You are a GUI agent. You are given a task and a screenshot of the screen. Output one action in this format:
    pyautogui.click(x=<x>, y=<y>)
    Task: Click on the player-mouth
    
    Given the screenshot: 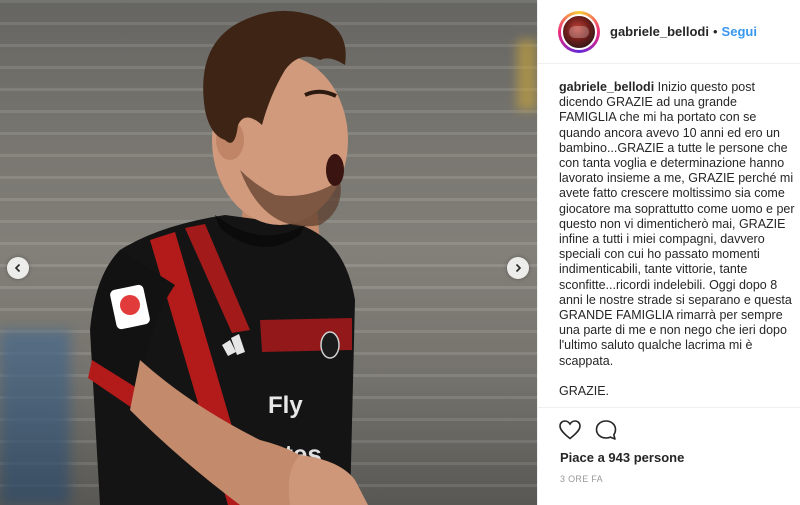 What is the action you would take?
    pyautogui.click(x=335, y=170)
    